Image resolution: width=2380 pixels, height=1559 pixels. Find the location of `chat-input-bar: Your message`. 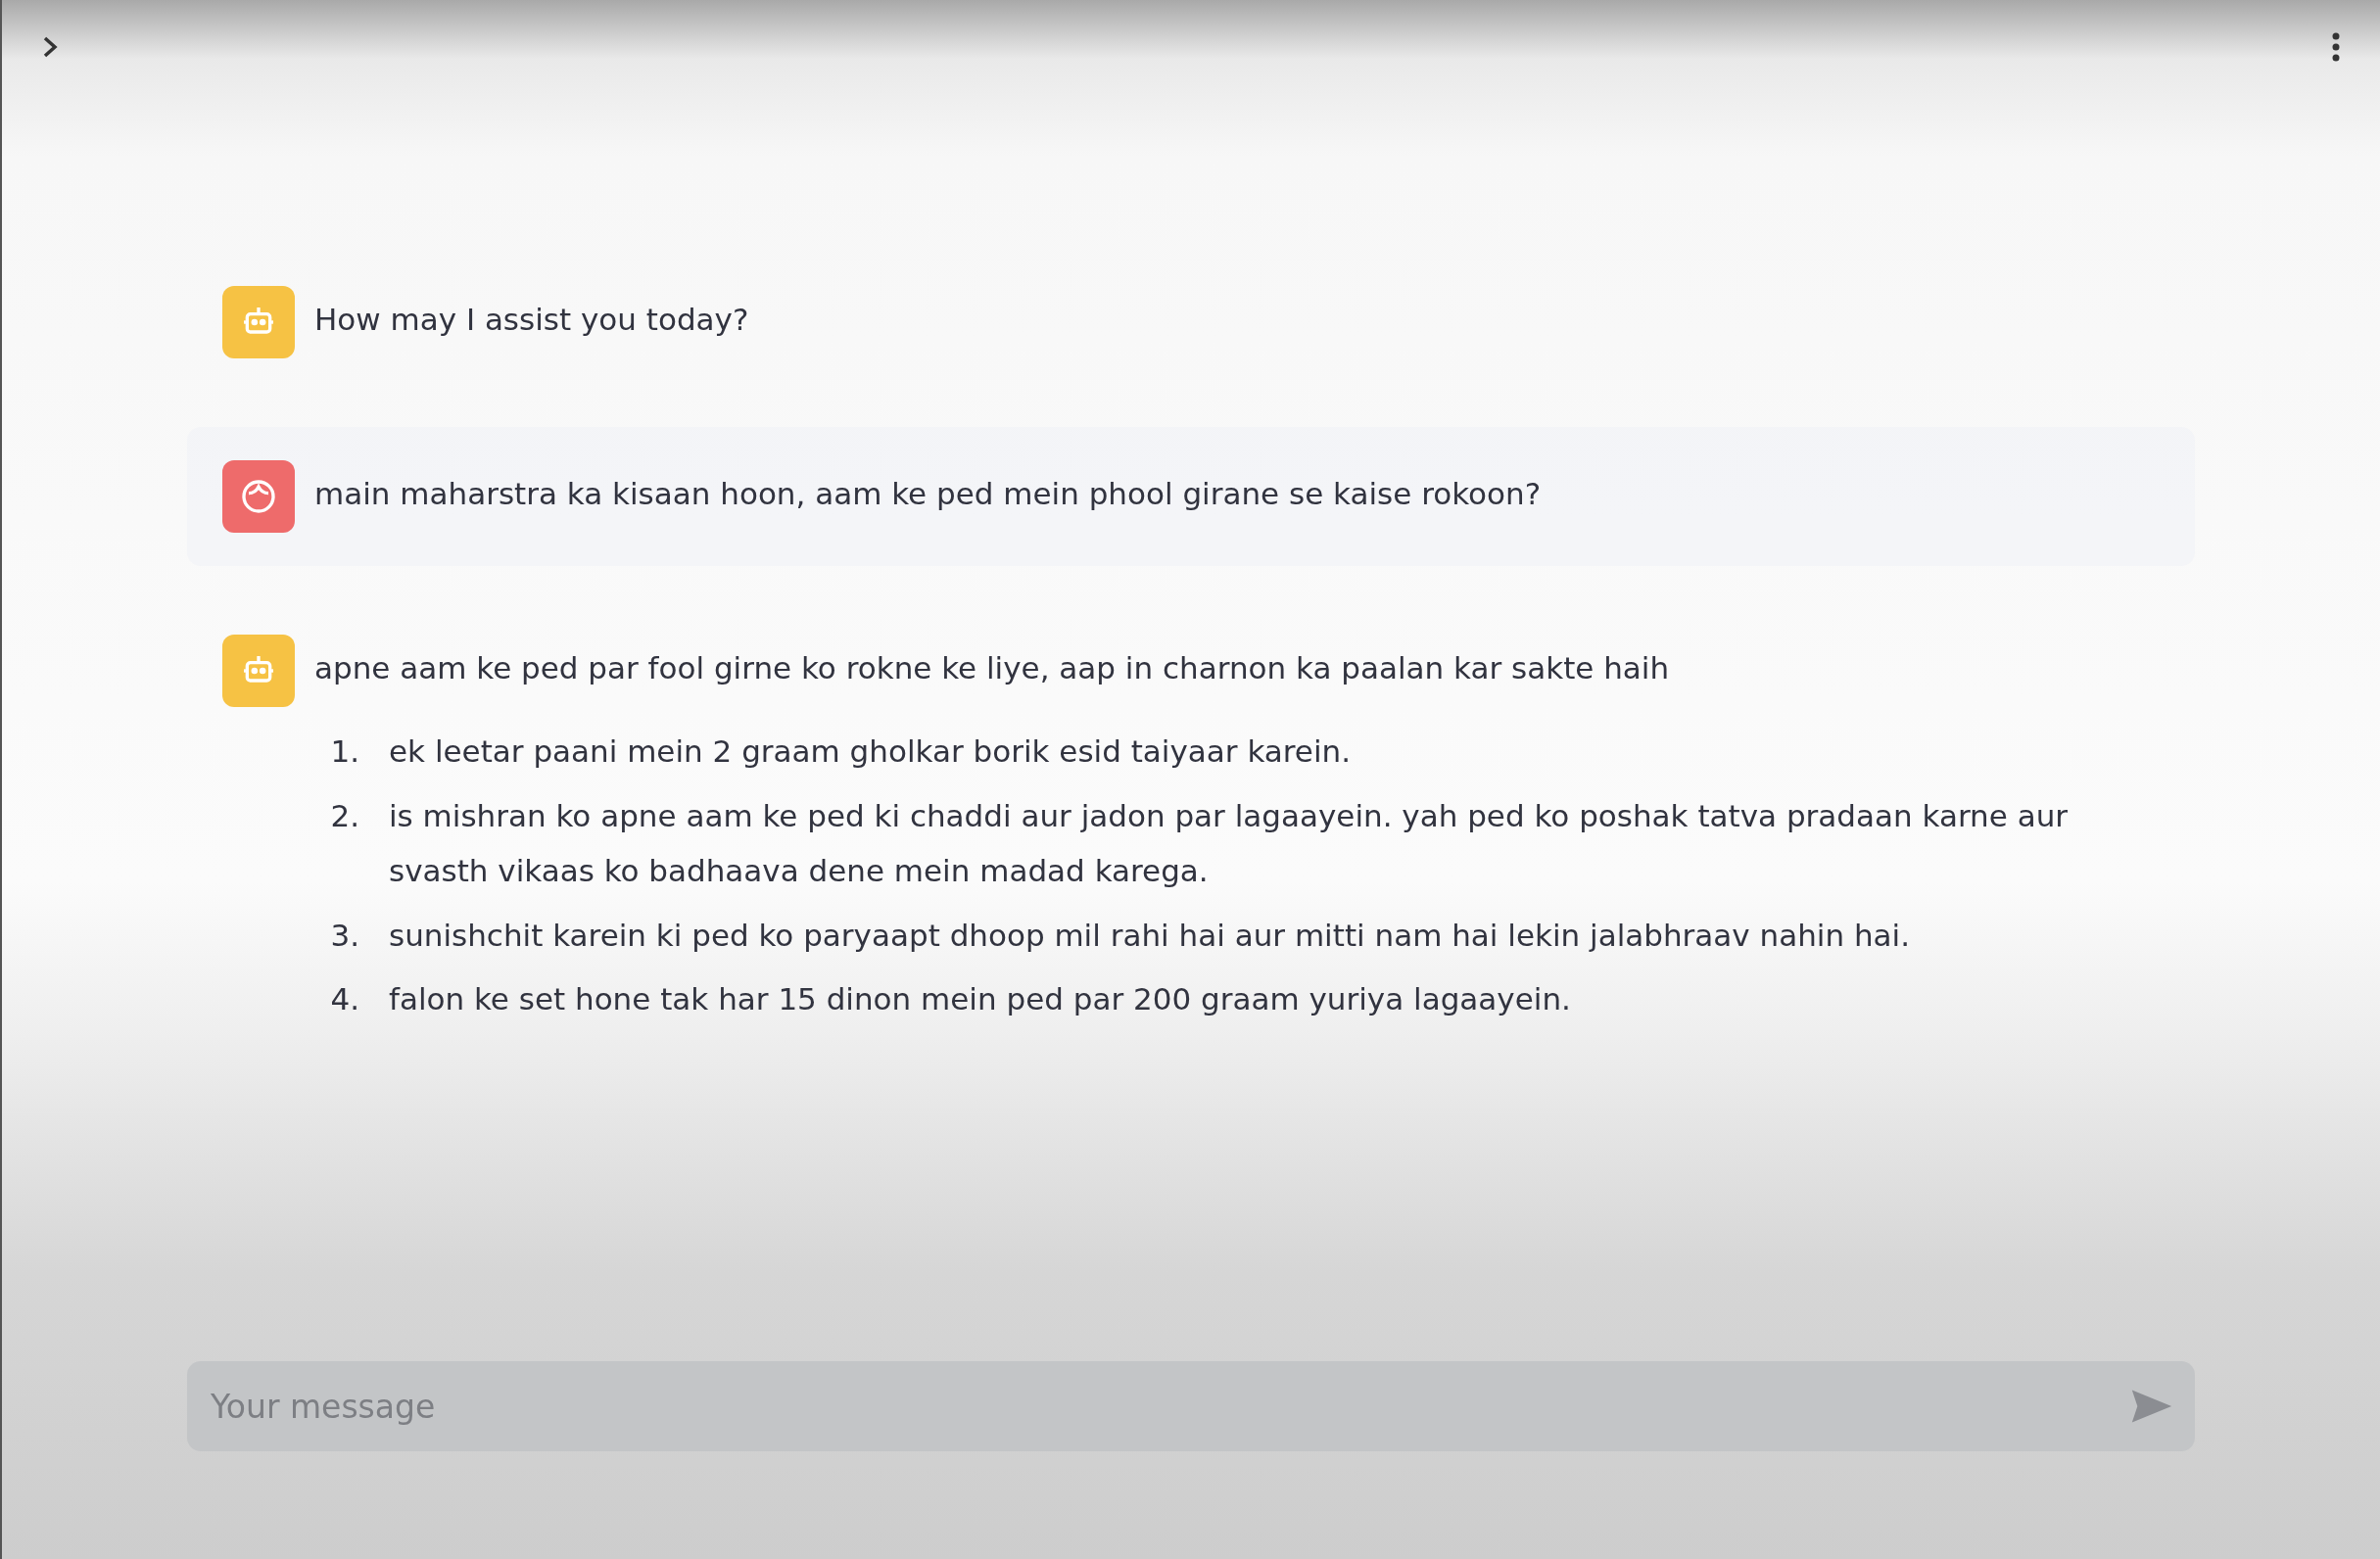

chat-input-bar: Your message is located at coordinates (1191, 1406).